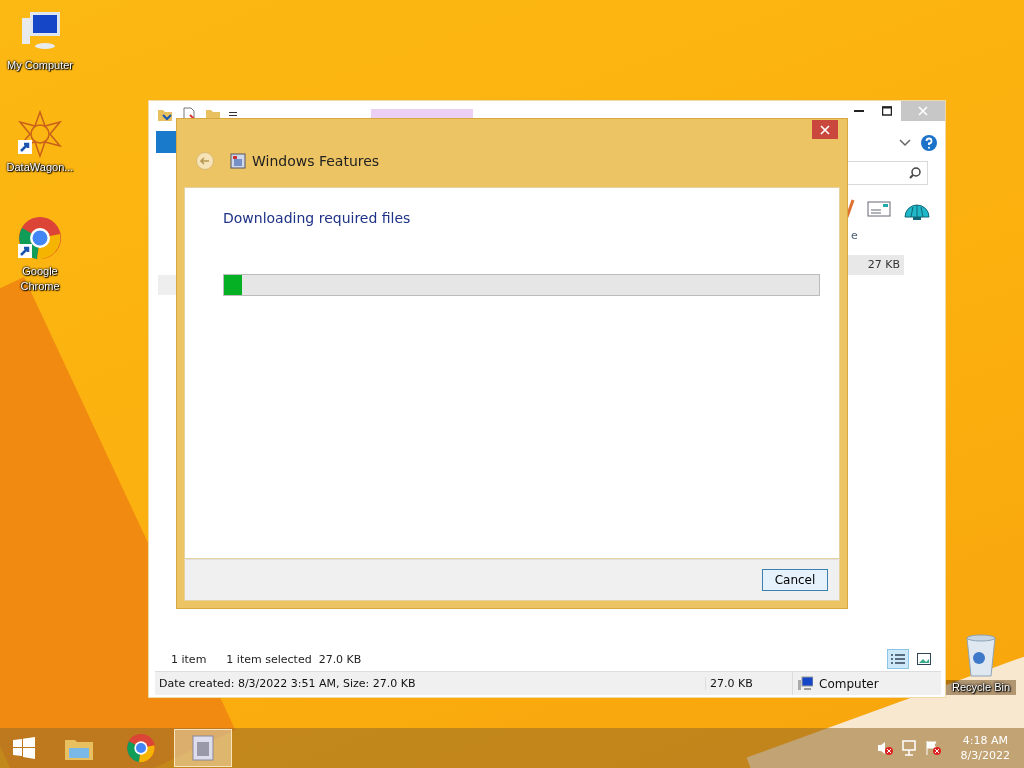 This screenshot has height=768, width=1024. Describe the element at coordinates (748, 683) in the screenshot. I see `details-size: 27.0 KB` at that location.